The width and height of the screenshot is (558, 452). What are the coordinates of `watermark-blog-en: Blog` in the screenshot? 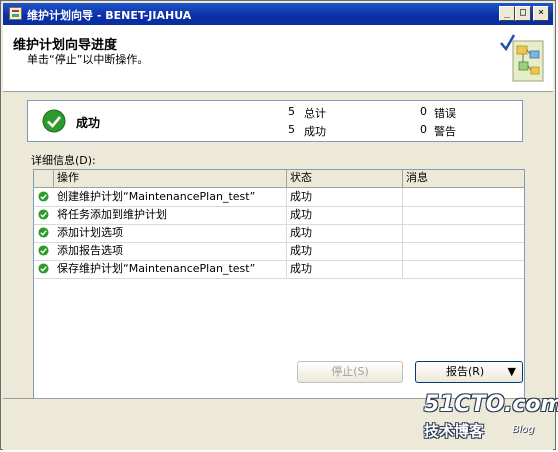 It's located at (523, 429).